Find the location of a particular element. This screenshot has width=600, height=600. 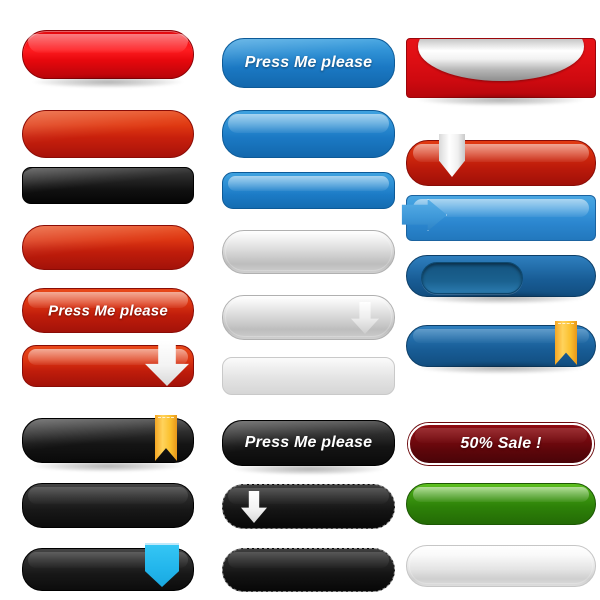

button-sale: 50% Sale ! is located at coordinates (501, 444).